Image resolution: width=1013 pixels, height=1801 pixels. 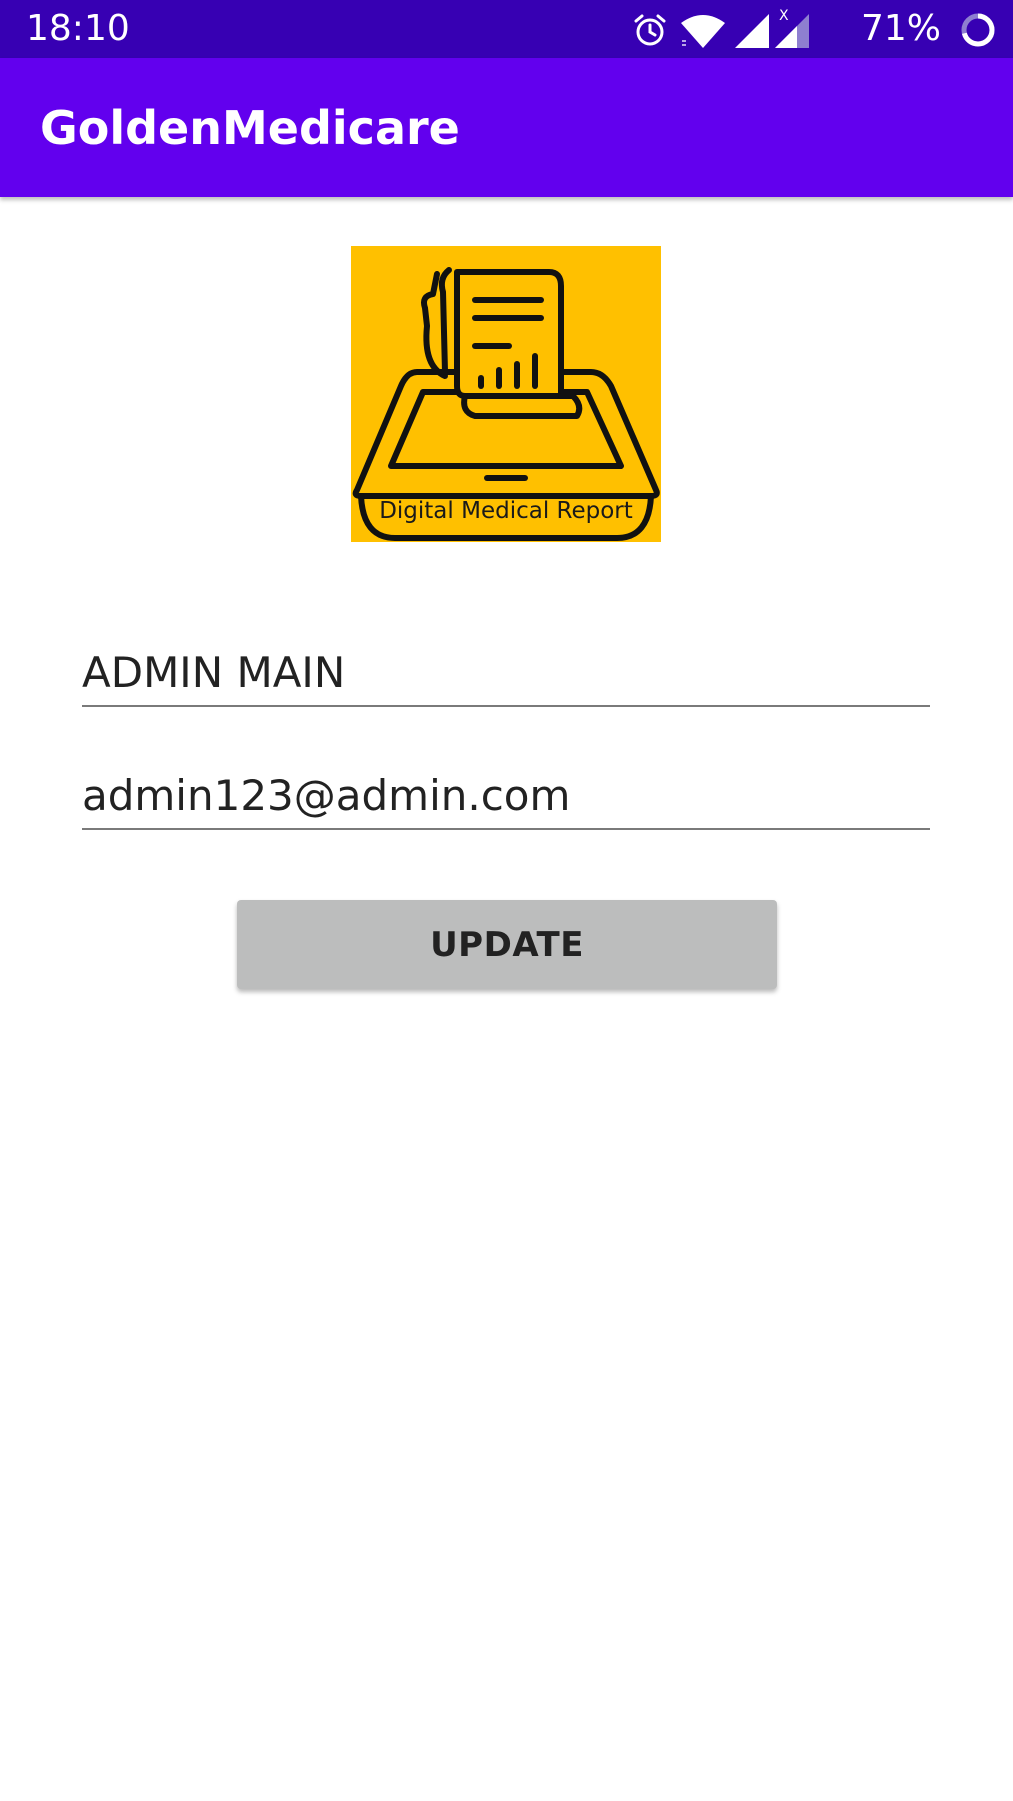 What do you see at coordinates (978, 30) in the screenshot?
I see `battery-ring-icon` at bounding box center [978, 30].